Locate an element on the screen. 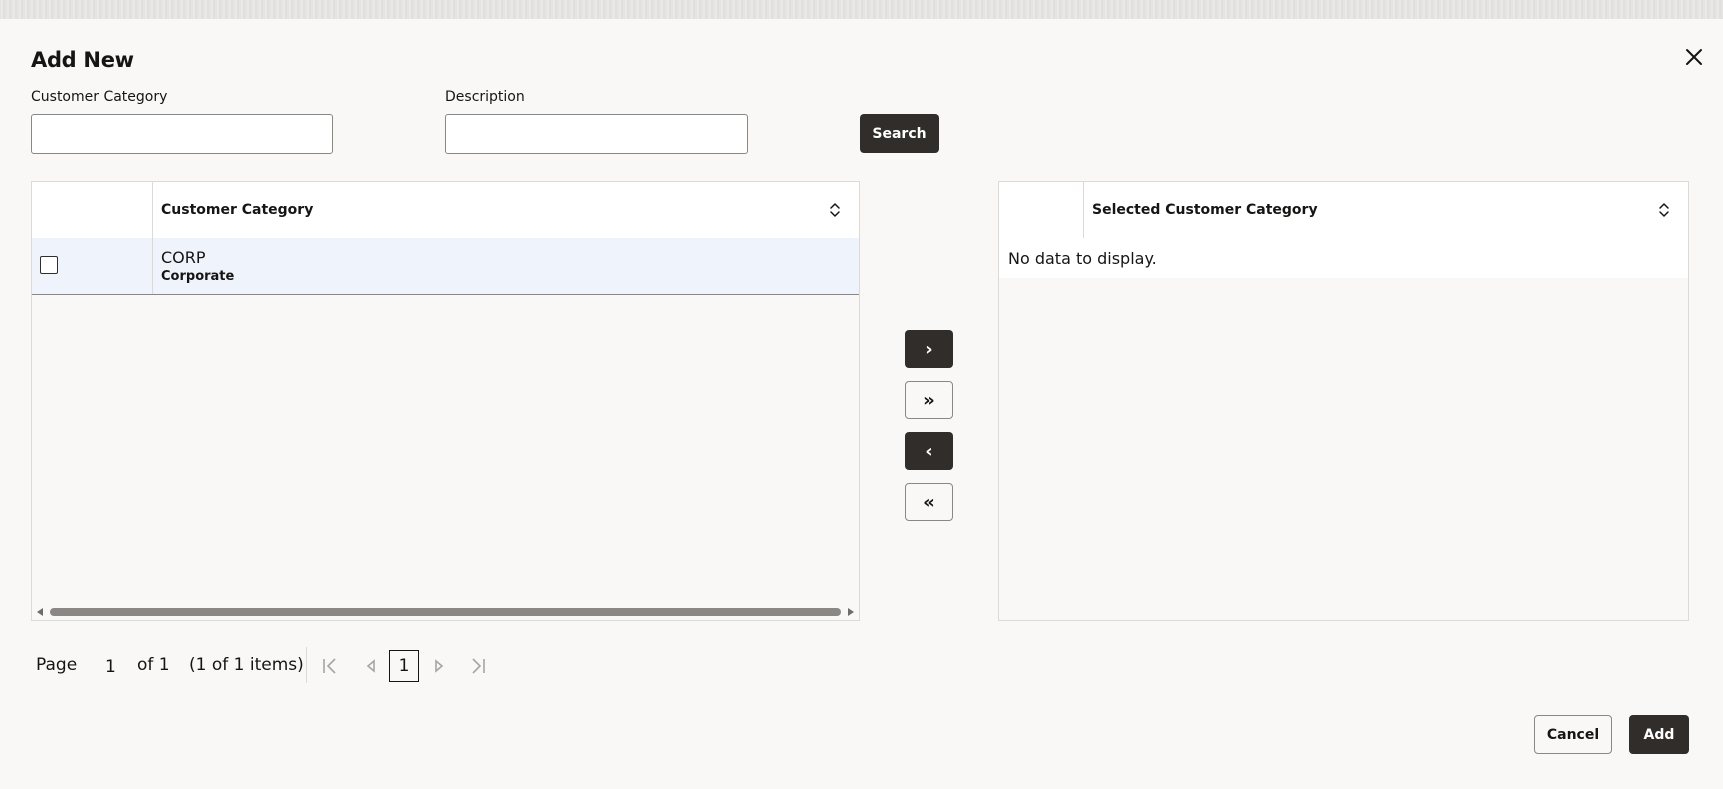 This screenshot has height=789, width=1723. pager-divider is located at coordinates (306, 665).